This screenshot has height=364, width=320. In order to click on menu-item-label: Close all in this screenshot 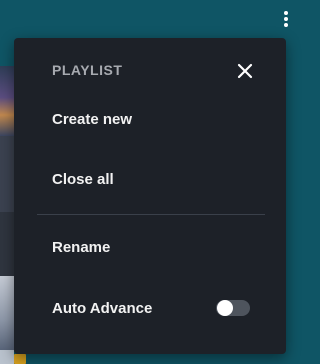, I will do `click(83, 179)`.